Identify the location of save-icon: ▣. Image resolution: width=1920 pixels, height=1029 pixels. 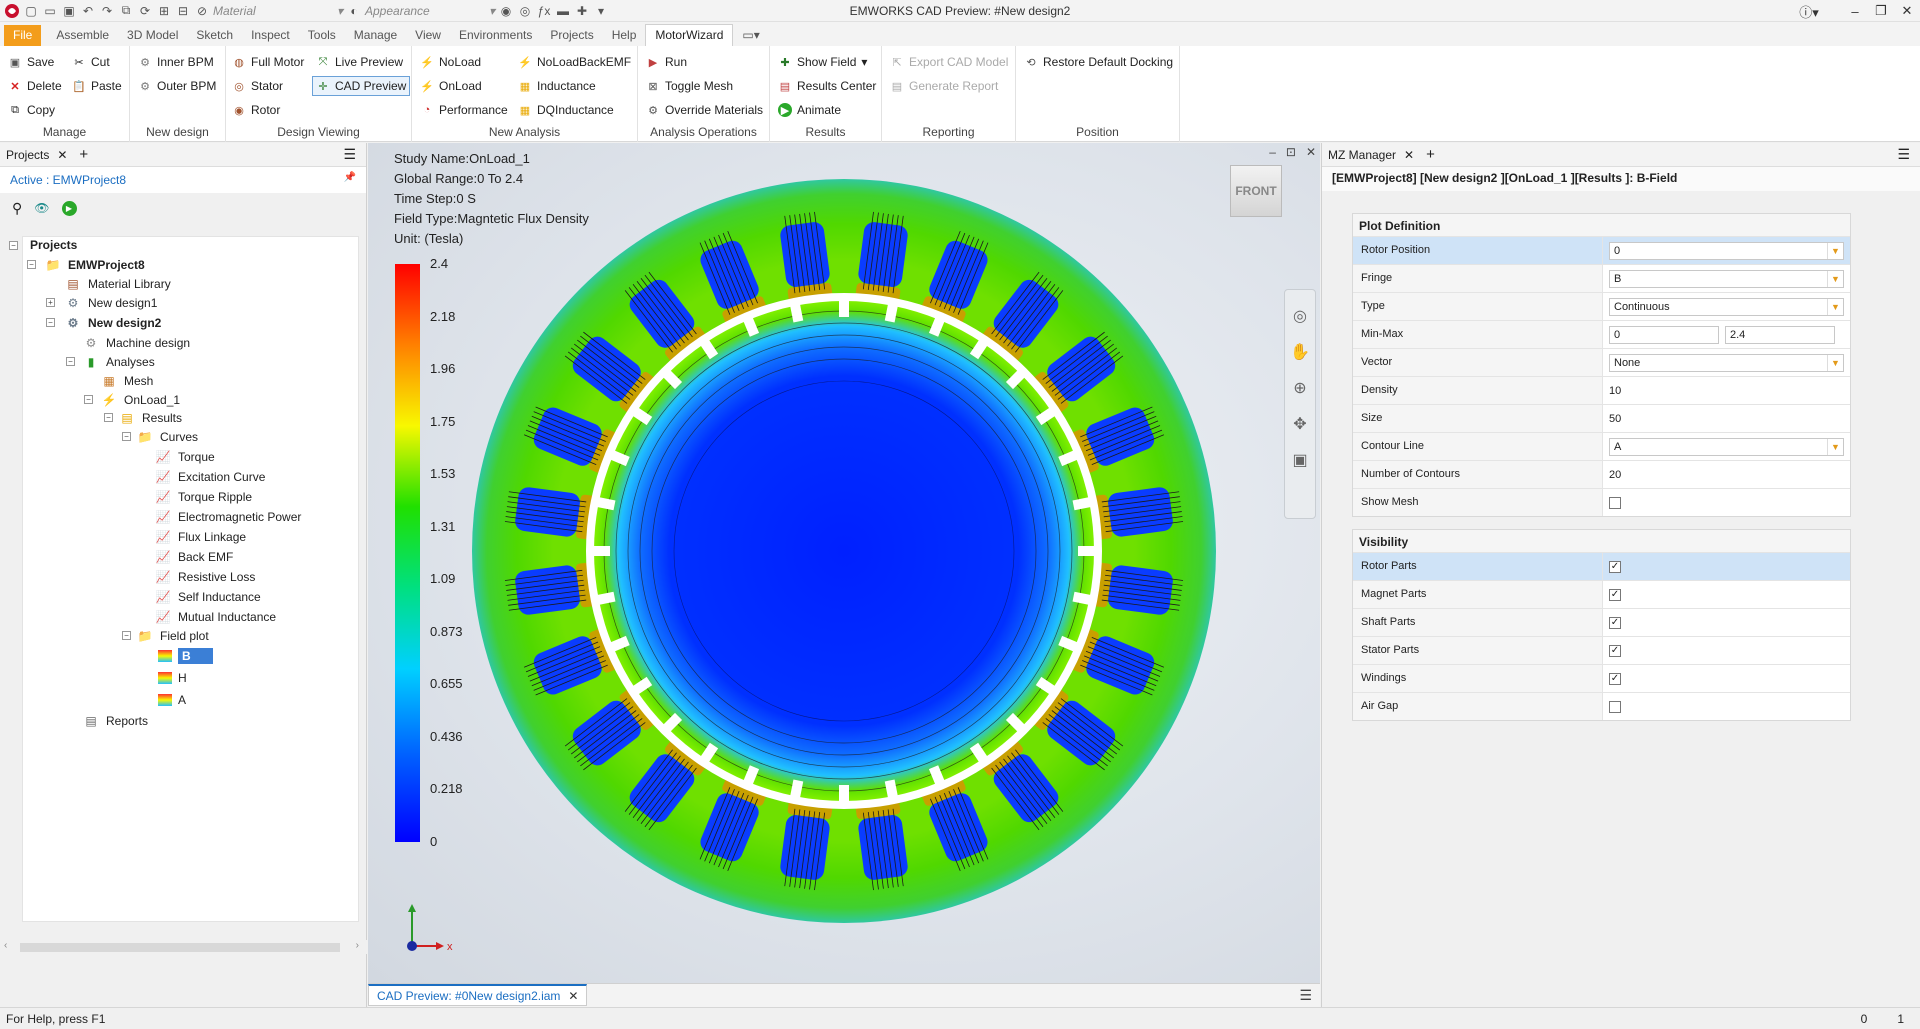
(69, 11).